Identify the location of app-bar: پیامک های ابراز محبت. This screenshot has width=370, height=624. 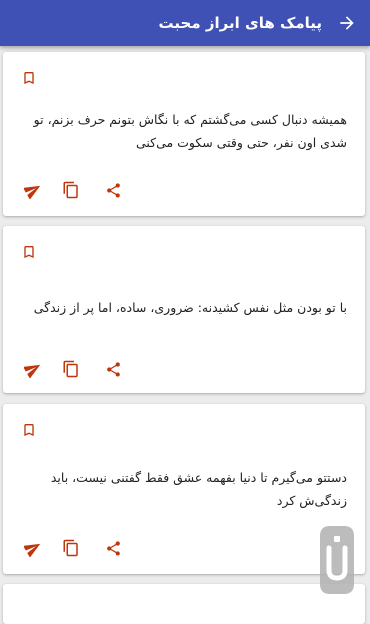
(185, 23).